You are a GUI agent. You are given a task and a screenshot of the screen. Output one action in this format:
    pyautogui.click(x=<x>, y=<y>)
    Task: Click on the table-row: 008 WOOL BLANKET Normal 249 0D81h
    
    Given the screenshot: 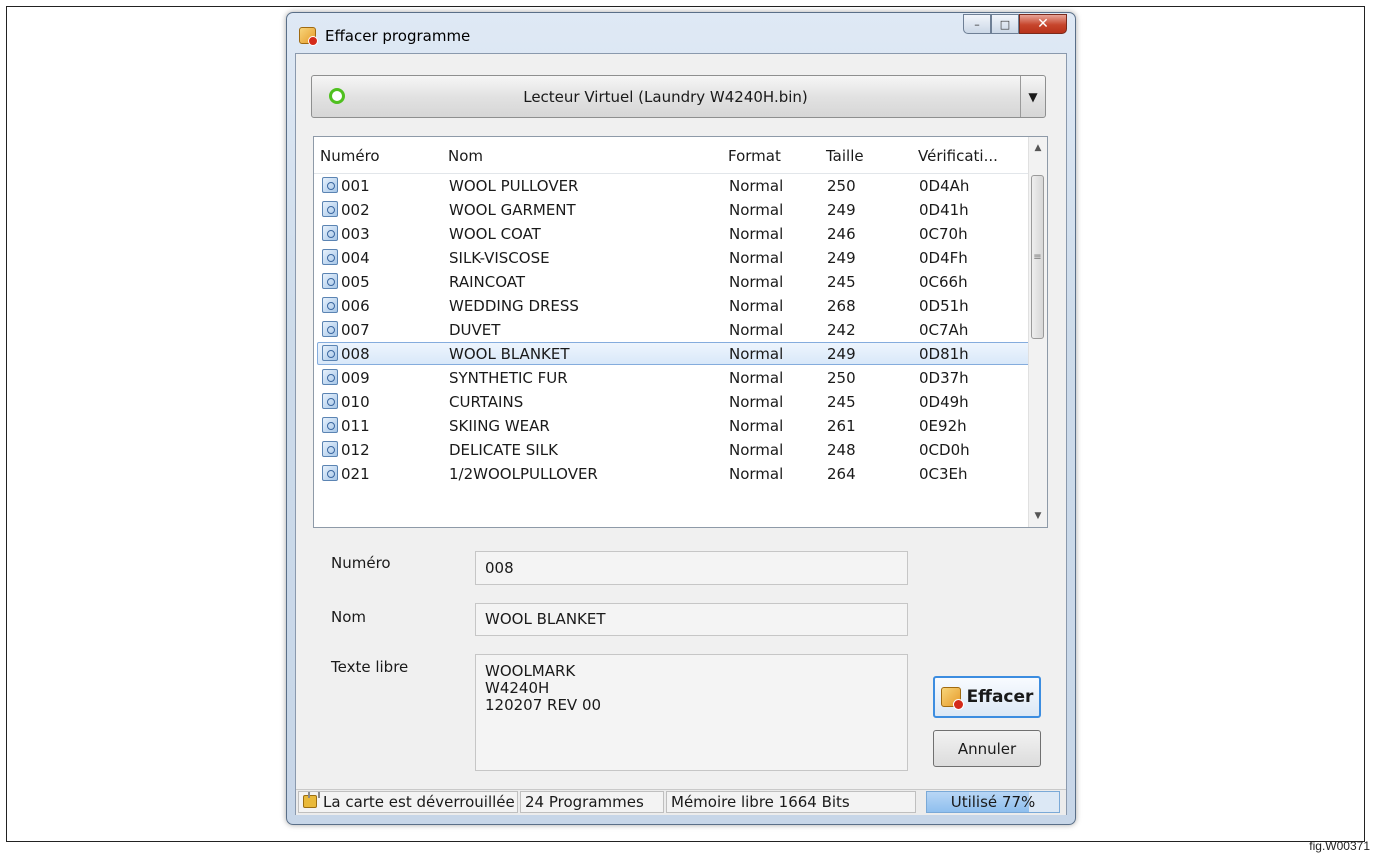 What is the action you would take?
    pyautogui.click(x=676, y=353)
    